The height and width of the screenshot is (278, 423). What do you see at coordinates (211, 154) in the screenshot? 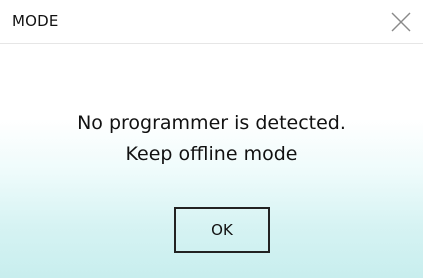
I see `message-line-2: Keep offline mode` at bounding box center [211, 154].